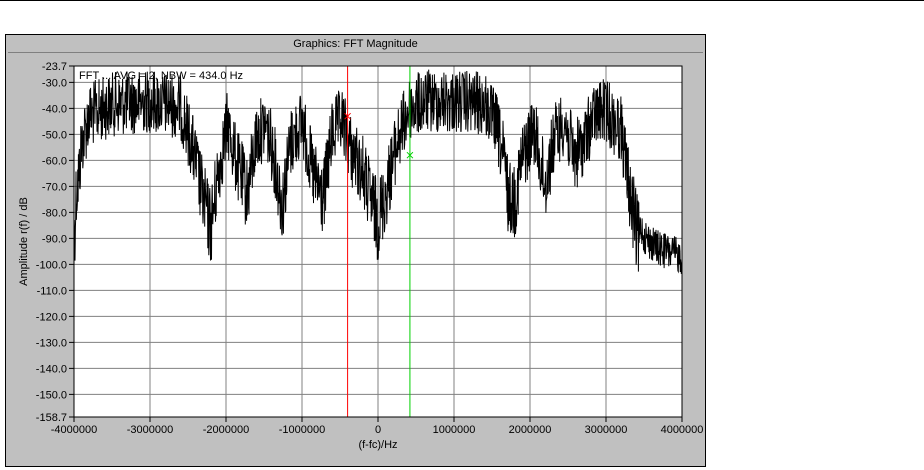 Image resolution: width=924 pixels, height=470 pixels. Describe the element at coordinates (454, 430) in the screenshot. I see `x-tick-label: 1000000` at that location.